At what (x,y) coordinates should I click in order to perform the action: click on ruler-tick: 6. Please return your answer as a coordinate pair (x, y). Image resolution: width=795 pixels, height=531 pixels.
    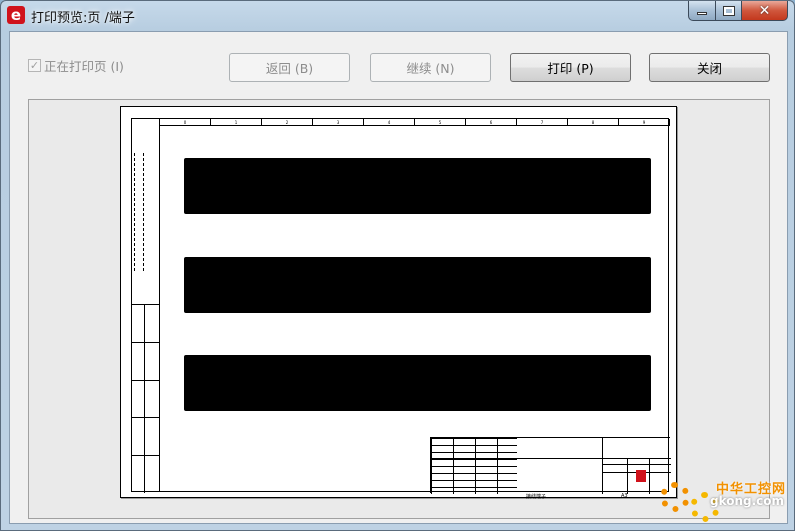
    Looking at the image, I should click on (491, 122).